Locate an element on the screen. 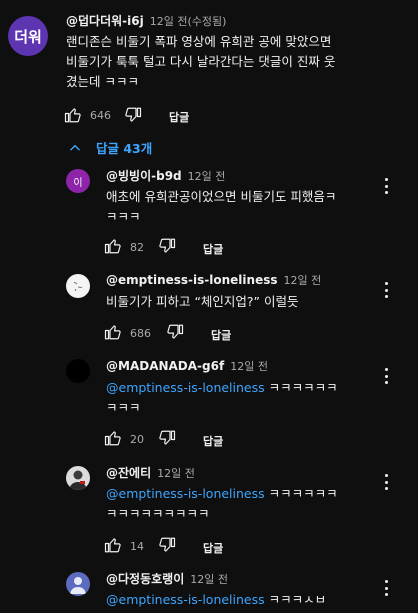  reply-text: @emptiness-is-loneliness ㅋㅋㅋㅋㅋㅋ ㅋㅋㅋ is located at coordinates (222, 397).